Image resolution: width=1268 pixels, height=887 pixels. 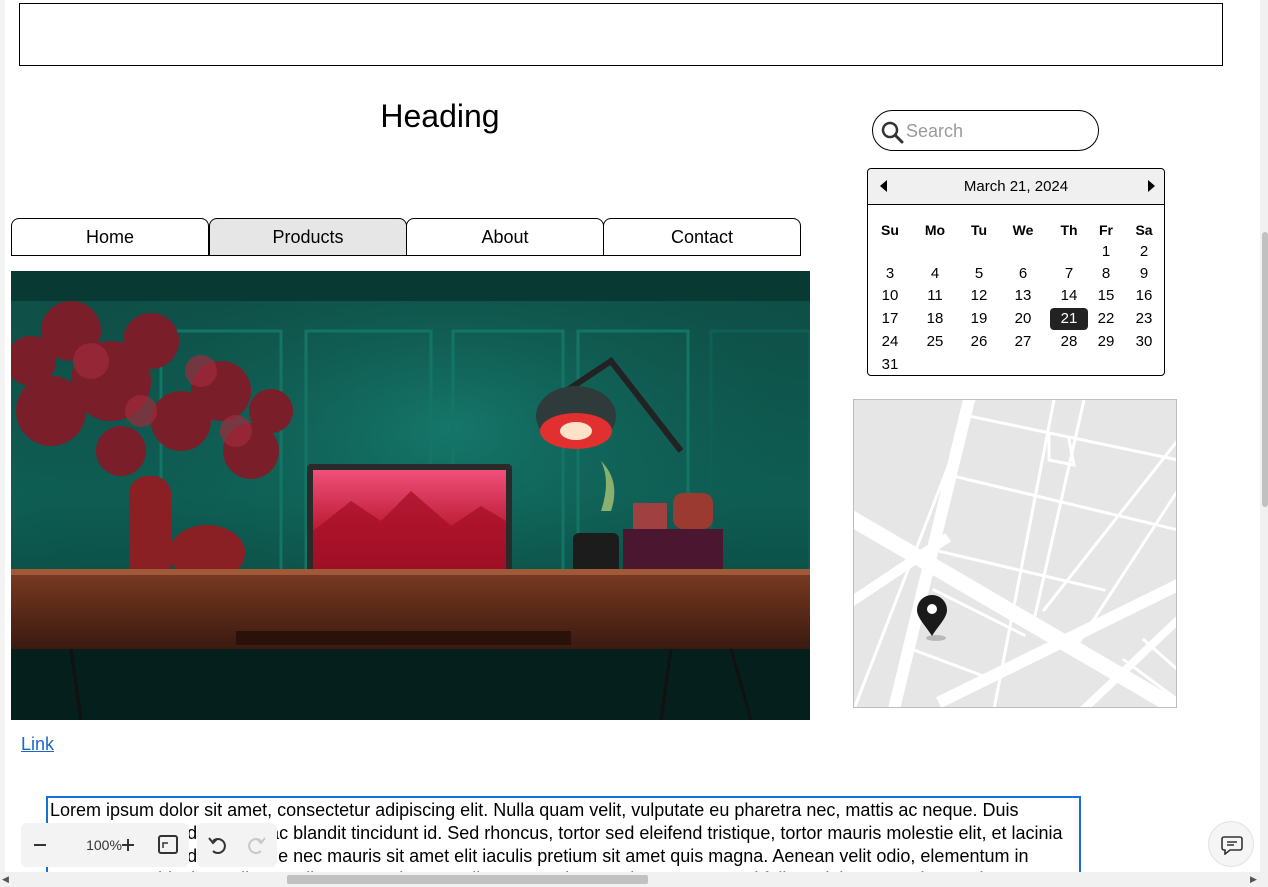 I want to click on calendar-day: 16, so click(x=1144, y=296).